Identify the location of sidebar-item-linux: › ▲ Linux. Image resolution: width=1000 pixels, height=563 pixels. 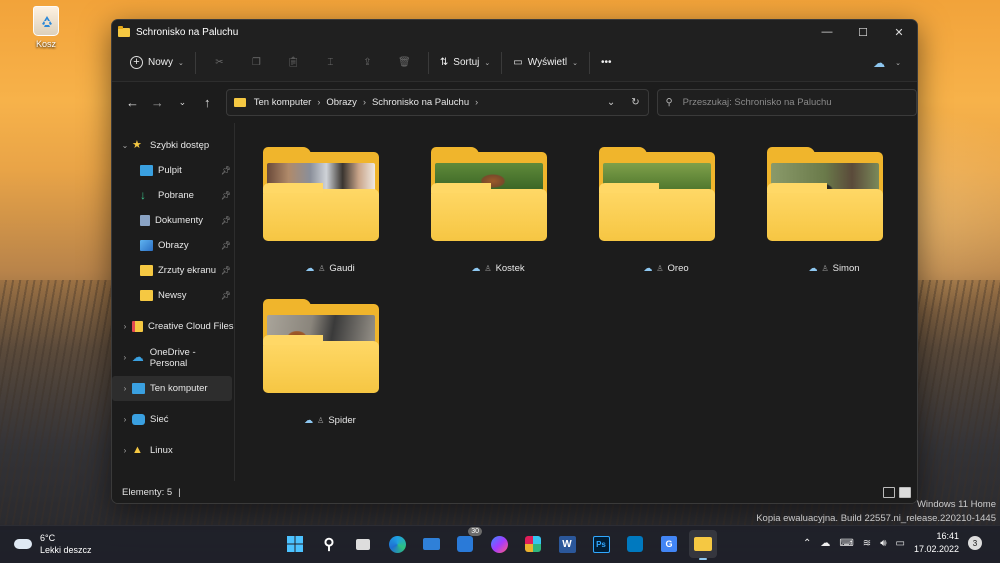
(173, 450).